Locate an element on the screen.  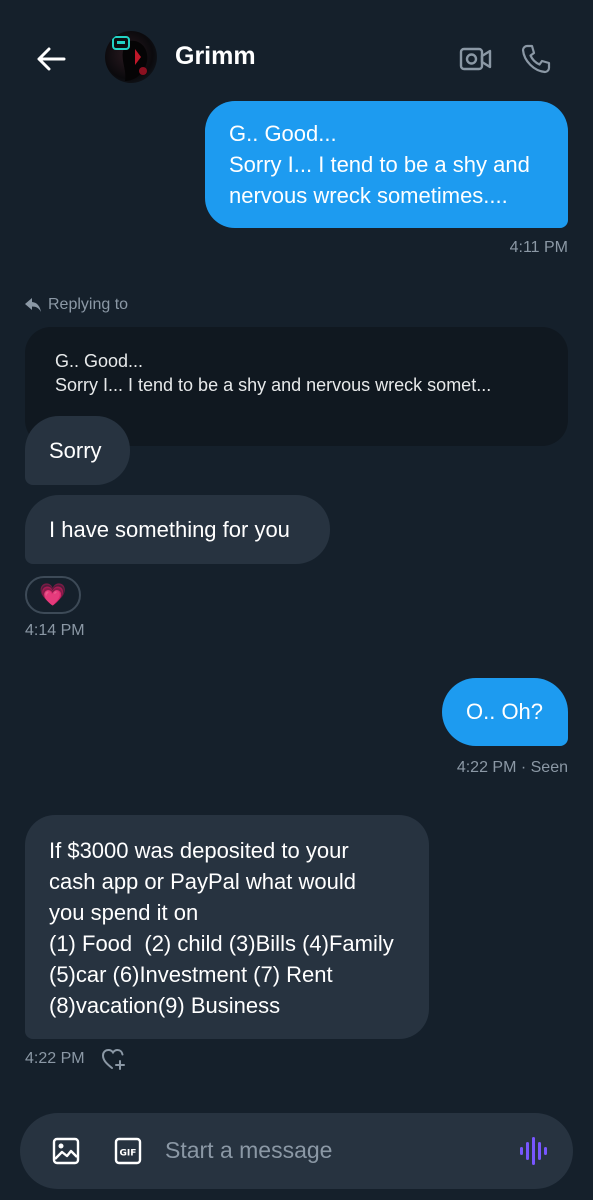
replying-to-label: Replying to is located at coordinates (76, 305).